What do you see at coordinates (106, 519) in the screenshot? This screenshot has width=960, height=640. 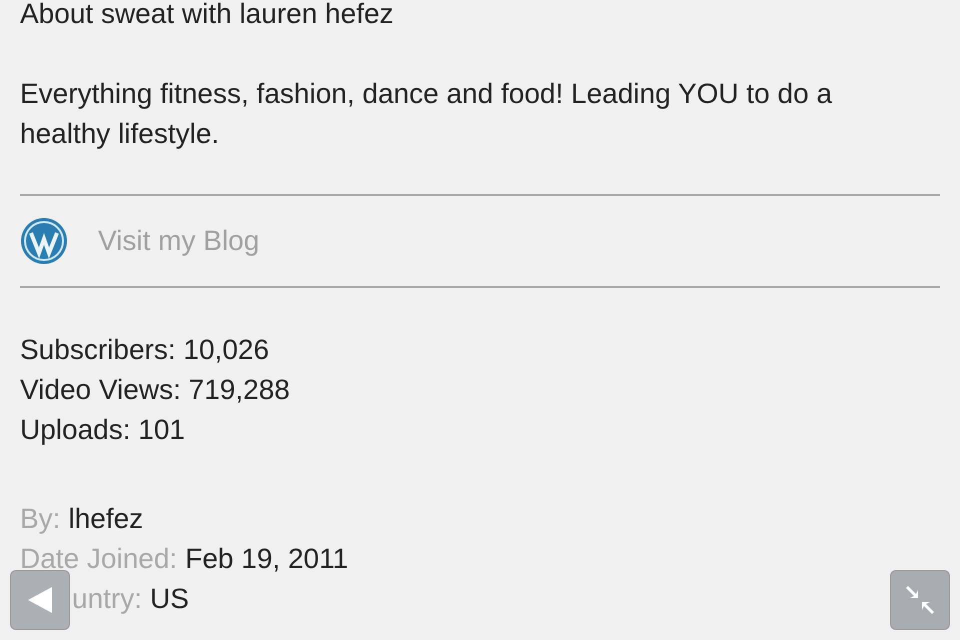 I see `detail-value: lhefez` at bounding box center [106, 519].